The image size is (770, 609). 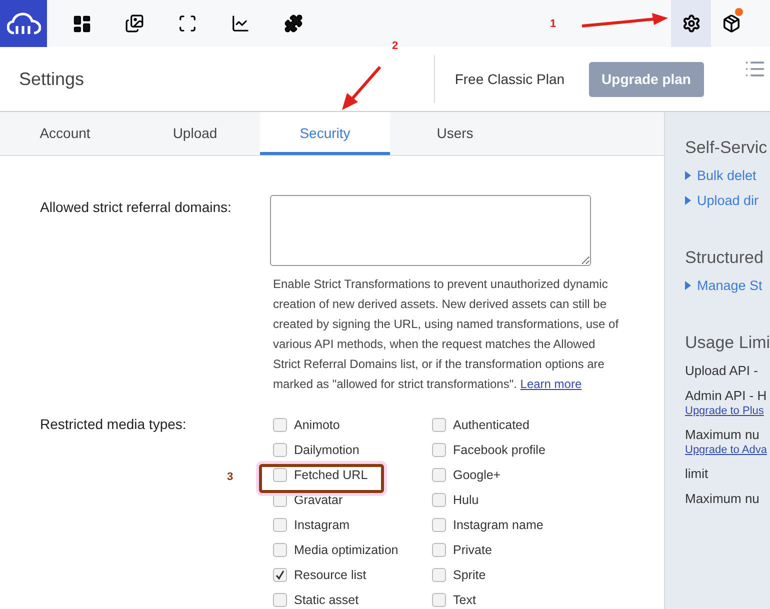 What do you see at coordinates (346, 549) in the screenshot?
I see `checkbox-label: Media optimization` at bounding box center [346, 549].